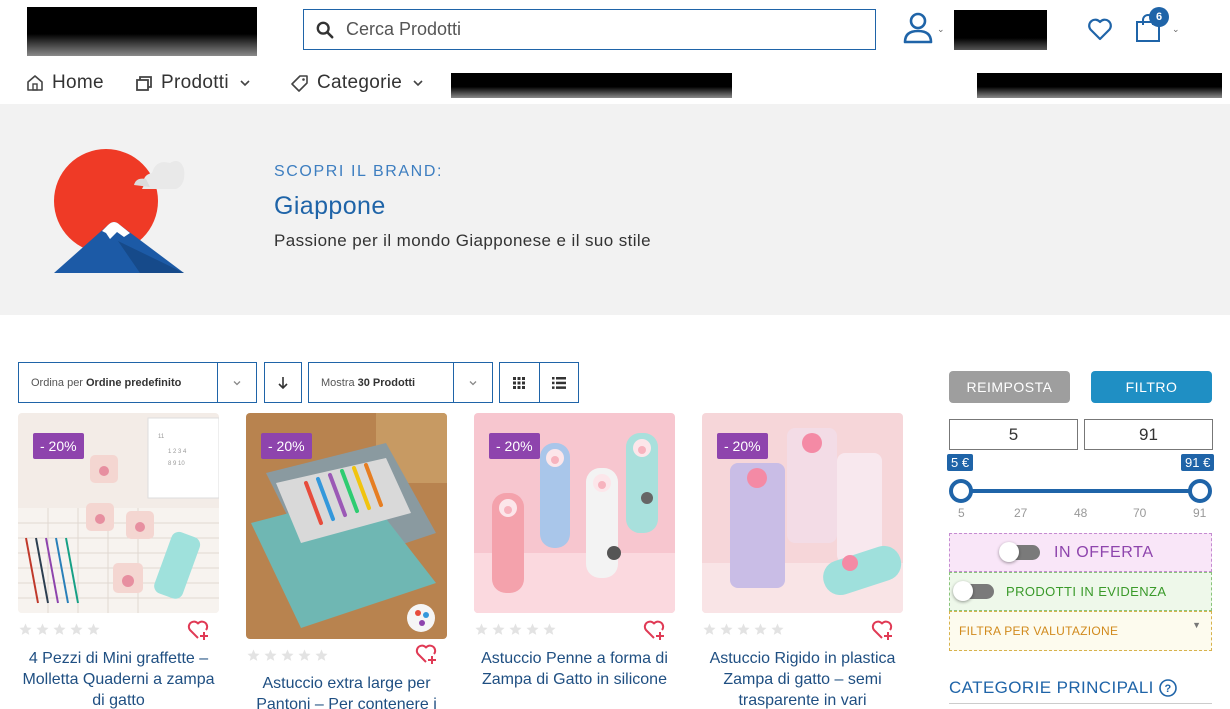 Image resolution: width=1230 pixels, height=709 pixels. I want to click on nav-item-home: Home, so click(65, 83).